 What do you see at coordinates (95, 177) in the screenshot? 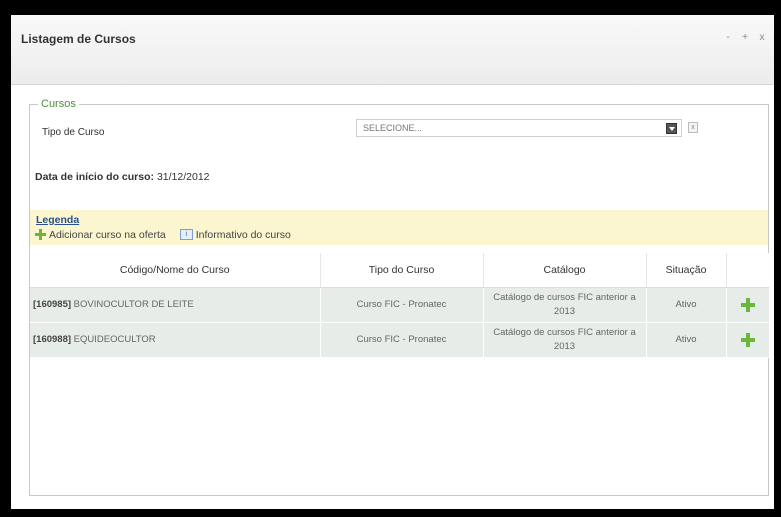
I see `data-inicio-label: Data de início do curso:` at bounding box center [95, 177].